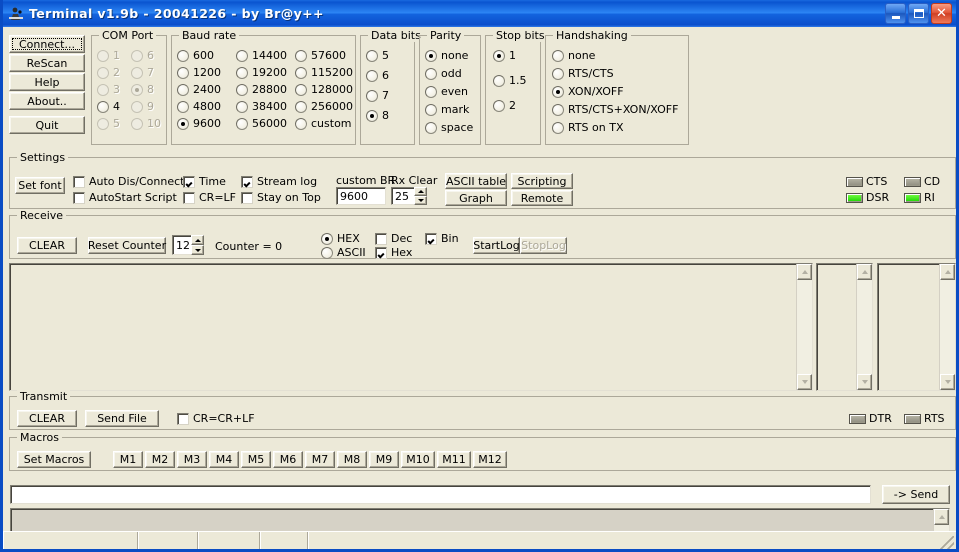  Describe the element at coordinates (504, 105) in the screenshot. I see `stop-bits-radio-2: 2` at that location.